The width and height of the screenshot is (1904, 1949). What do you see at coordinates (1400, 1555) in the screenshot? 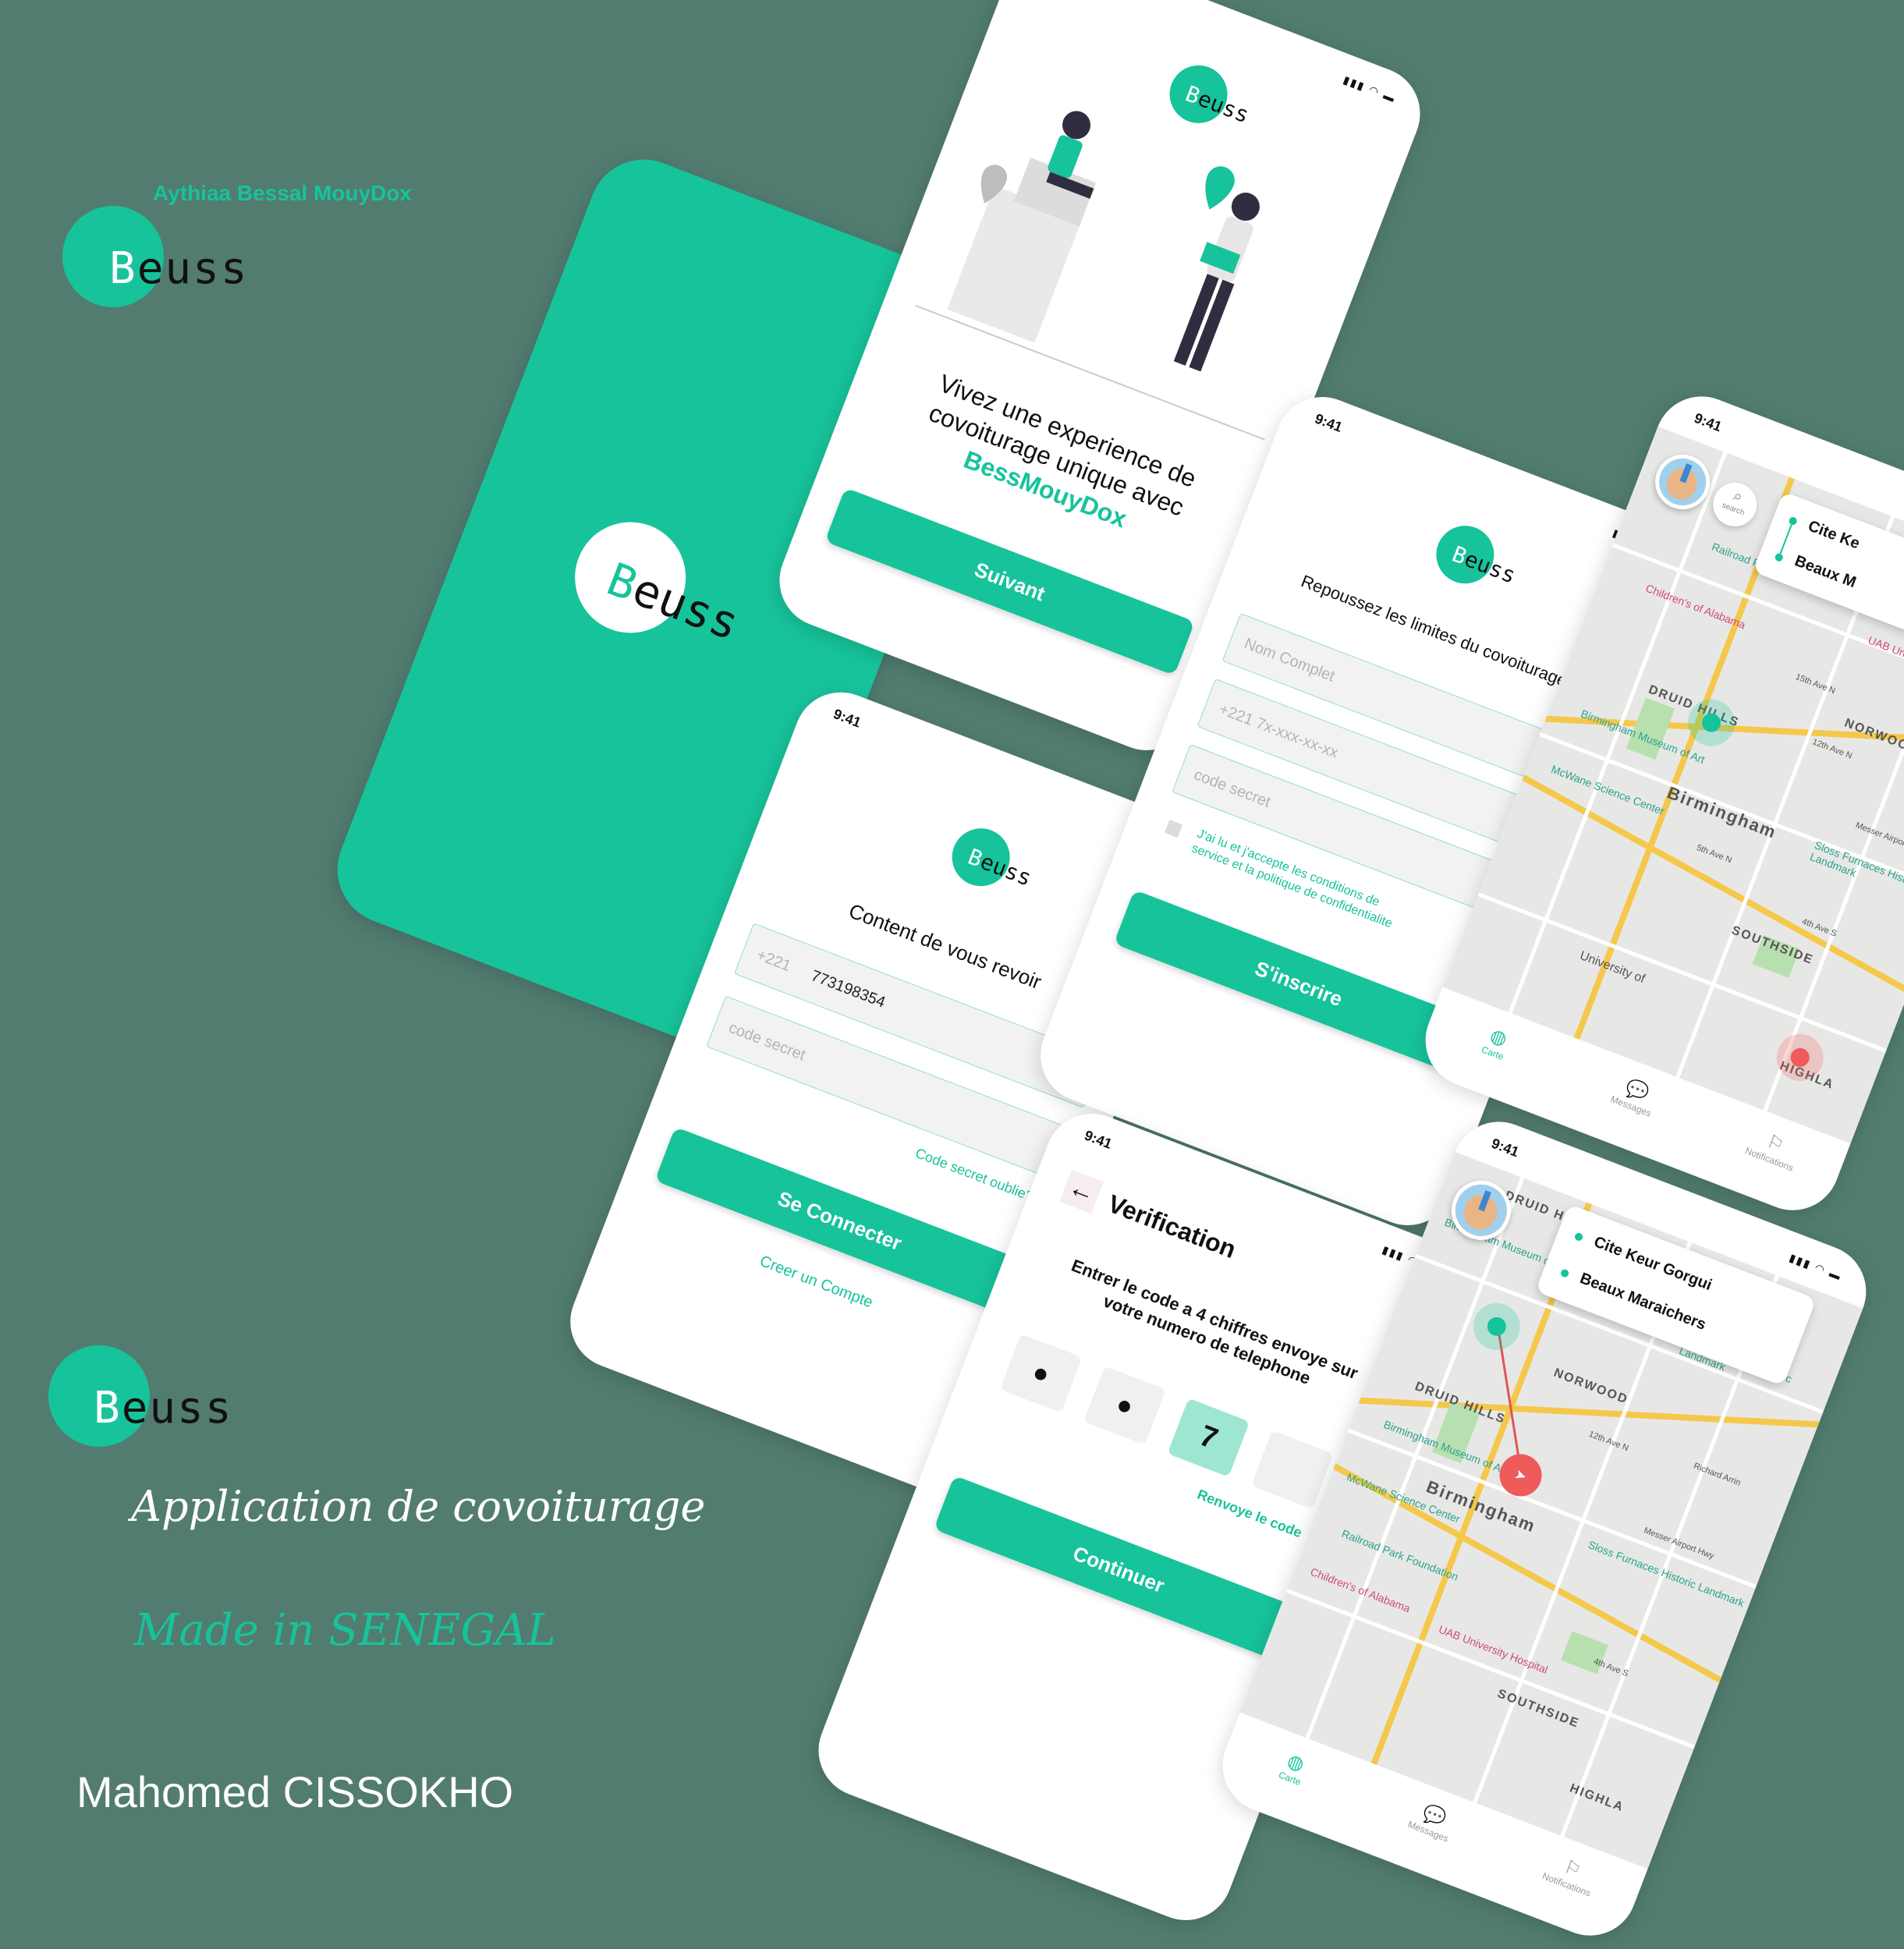
I see `map-label: Railroad Park Foundation` at bounding box center [1400, 1555].